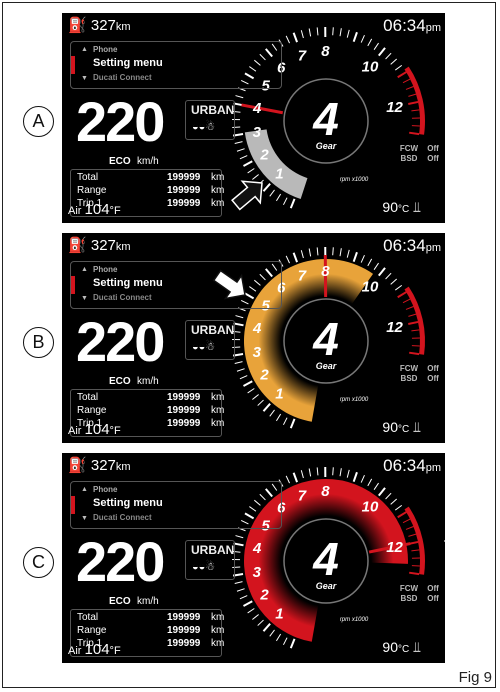  What do you see at coordinates (354, 400) in the screenshot?
I see `rpm-unit-label: rpm x1000` at bounding box center [354, 400].